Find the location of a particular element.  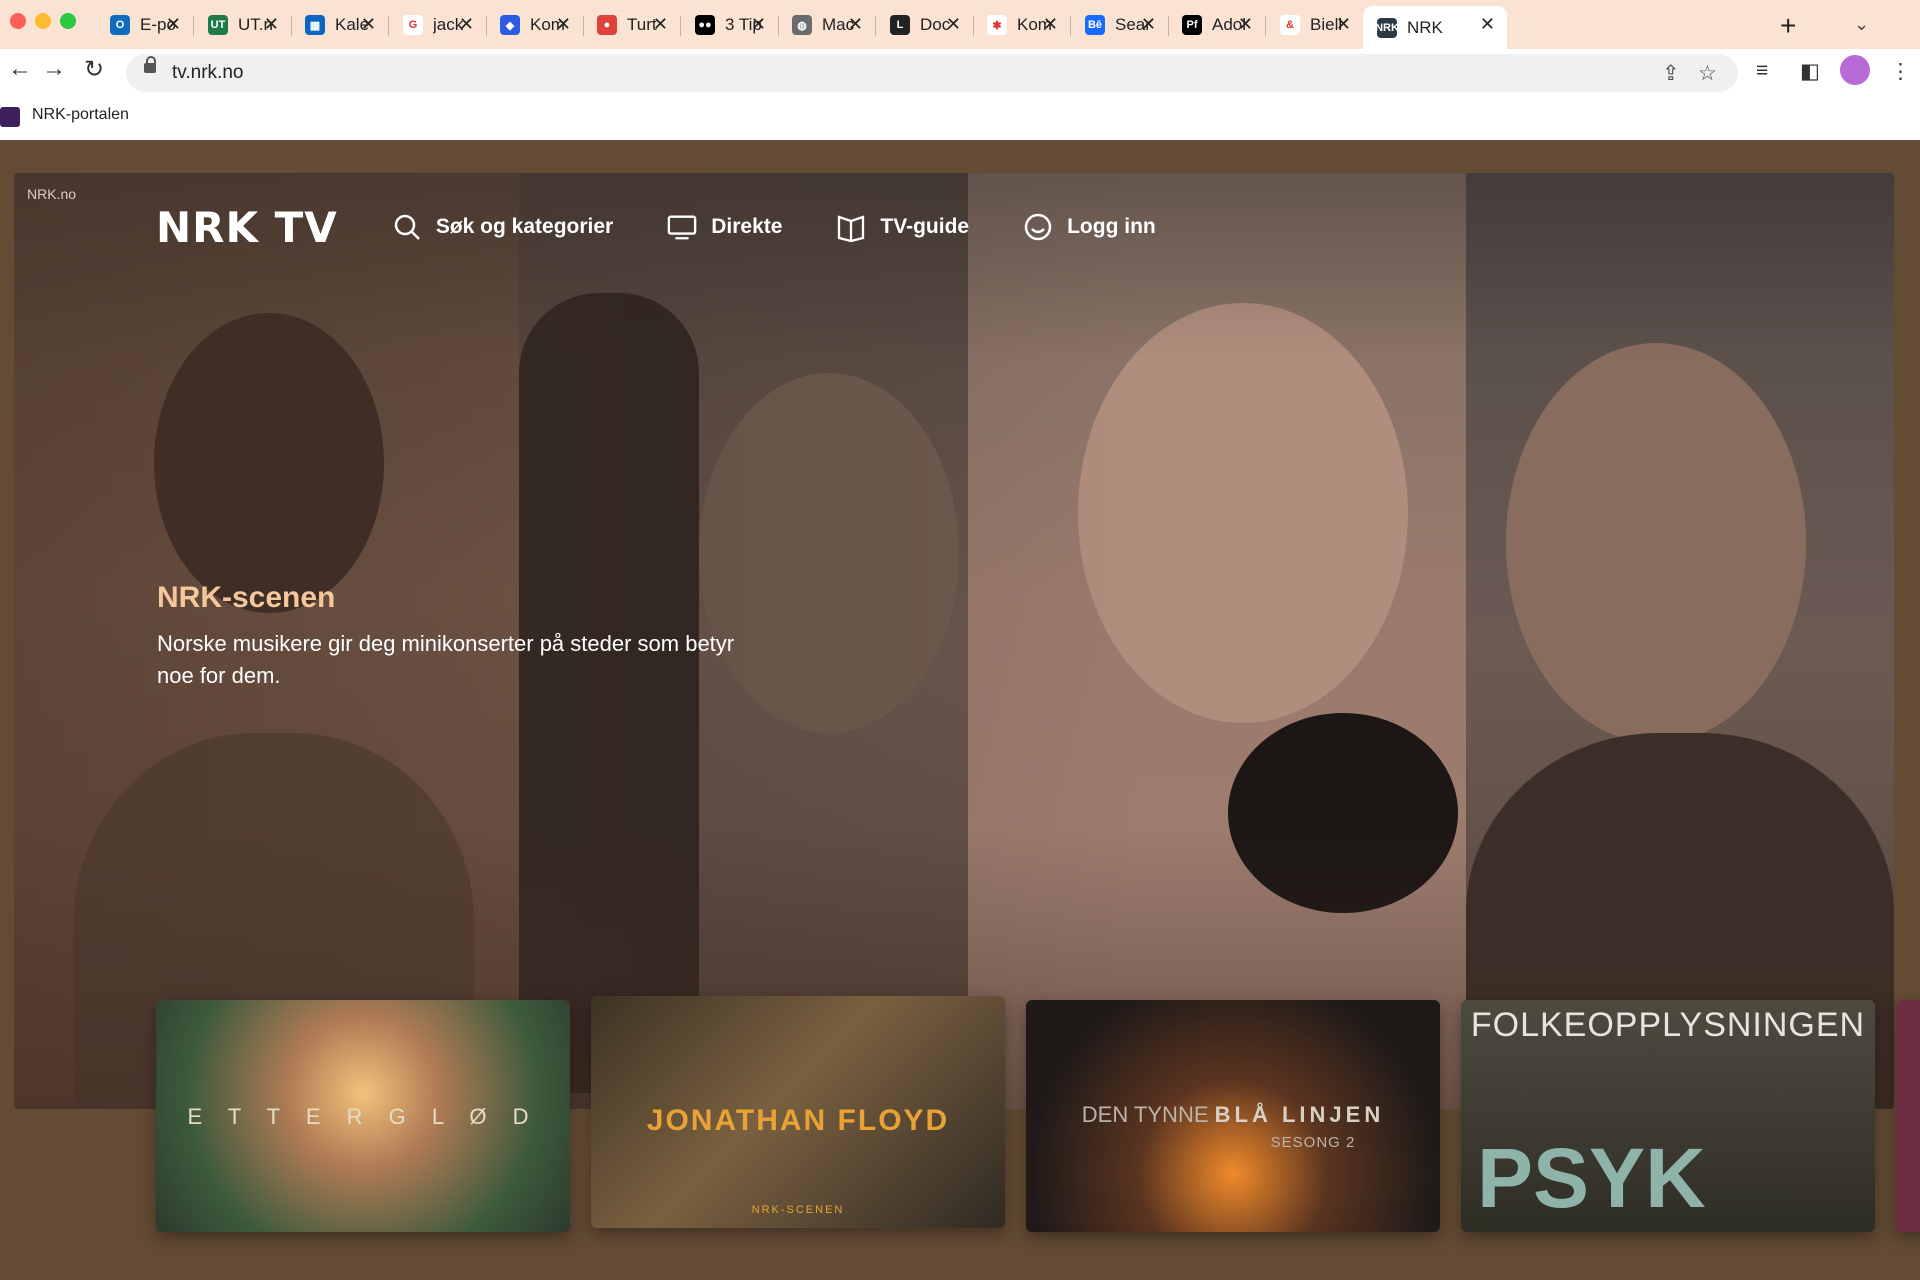

card-title: PSYK is located at coordinates (1591, 1178).